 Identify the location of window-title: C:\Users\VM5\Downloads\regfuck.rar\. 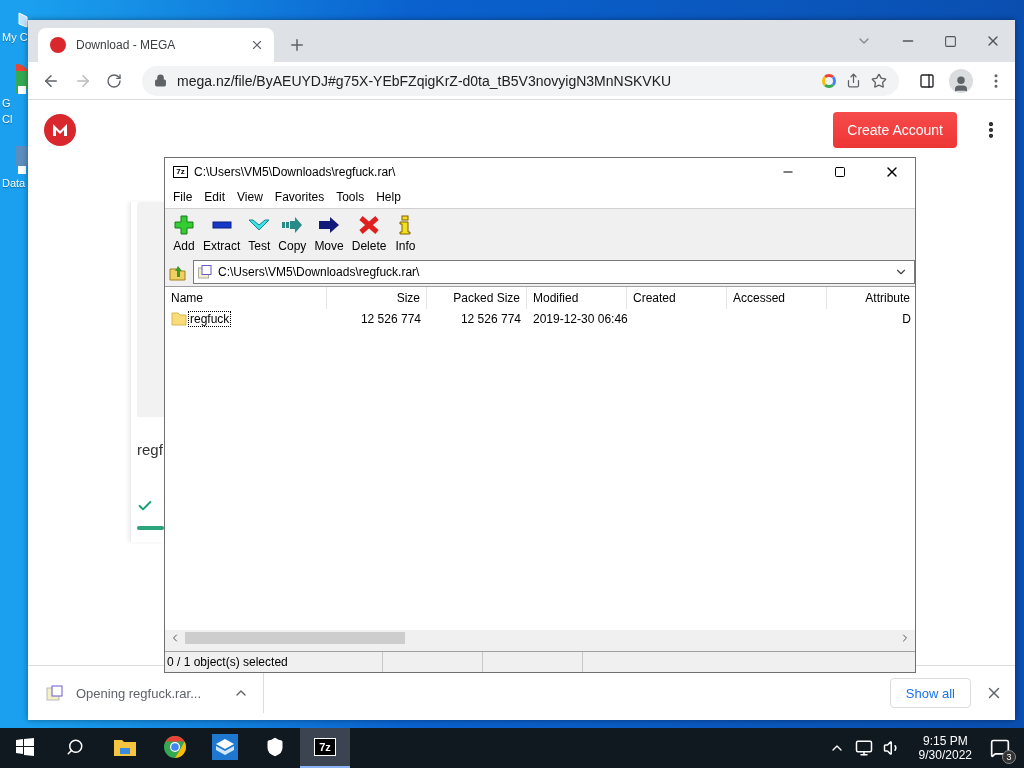
(295, 172).